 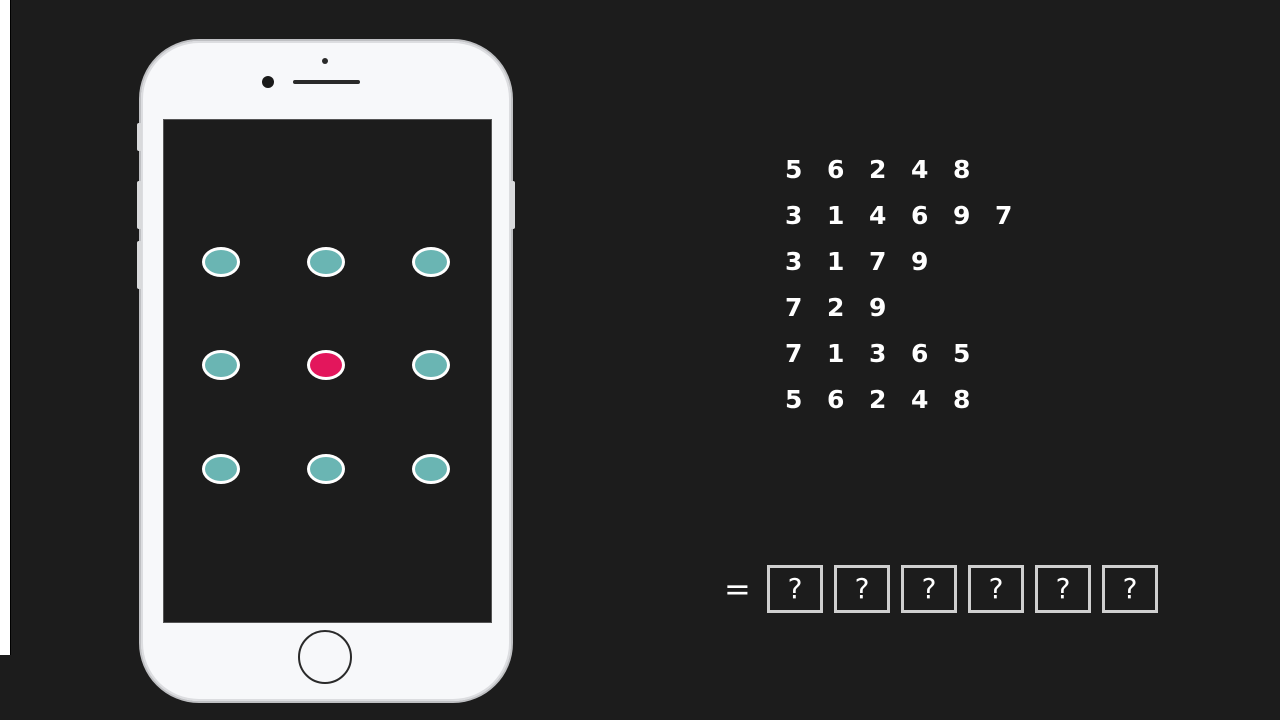 I want to click on answer-boxes: ? ? ? ? ? ?, so click(x=962, y=589).